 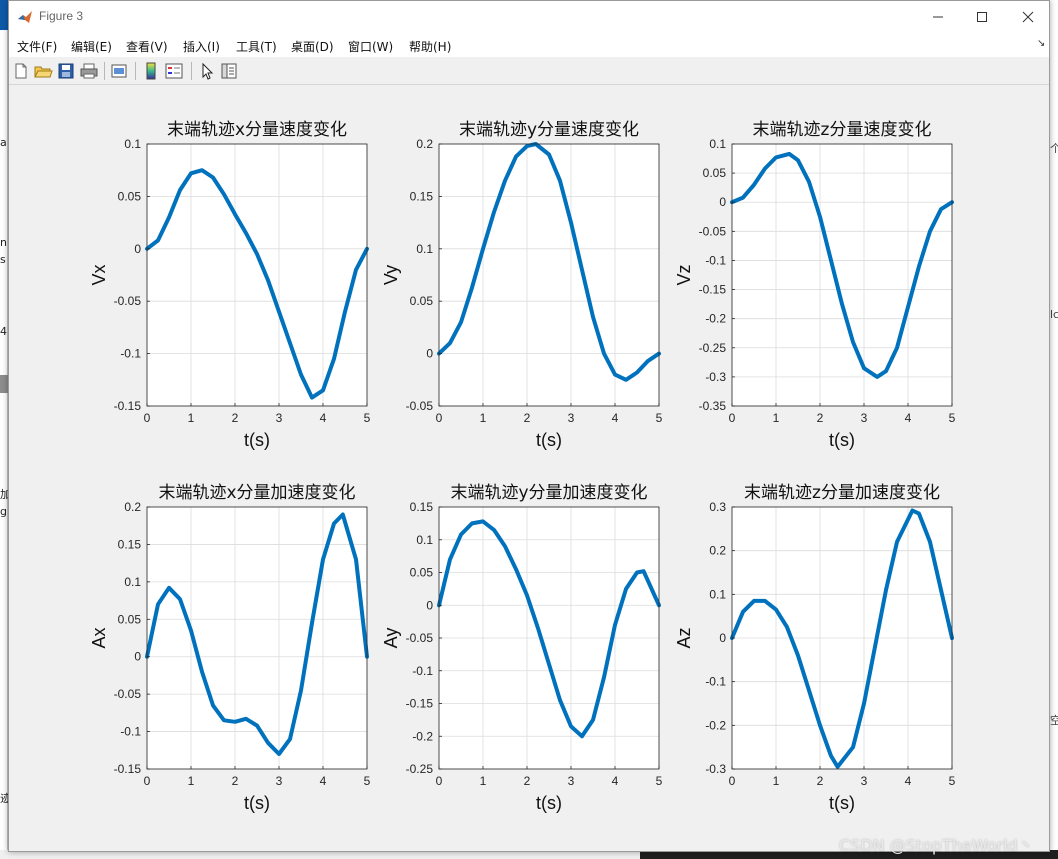 I want to click on save-icon, so click(x=66, y=71).